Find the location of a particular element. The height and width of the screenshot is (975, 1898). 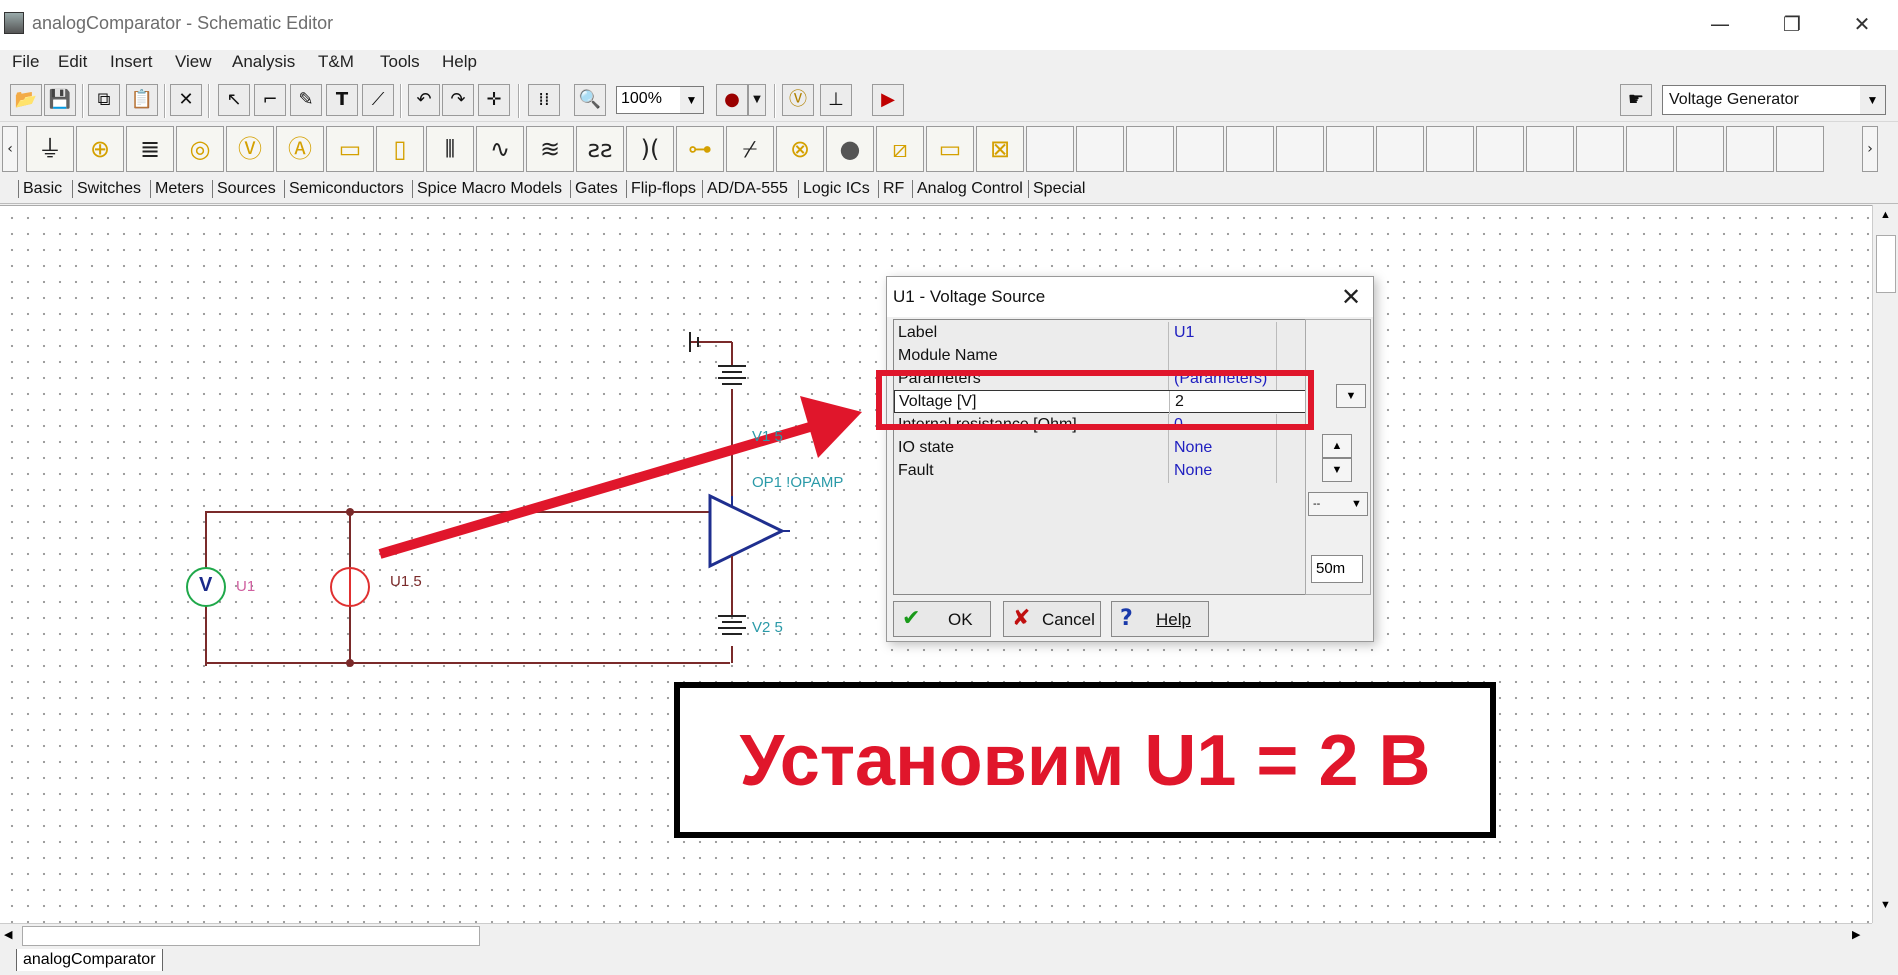

menu-analysis: Analysis is located at coordinates (263, 62).